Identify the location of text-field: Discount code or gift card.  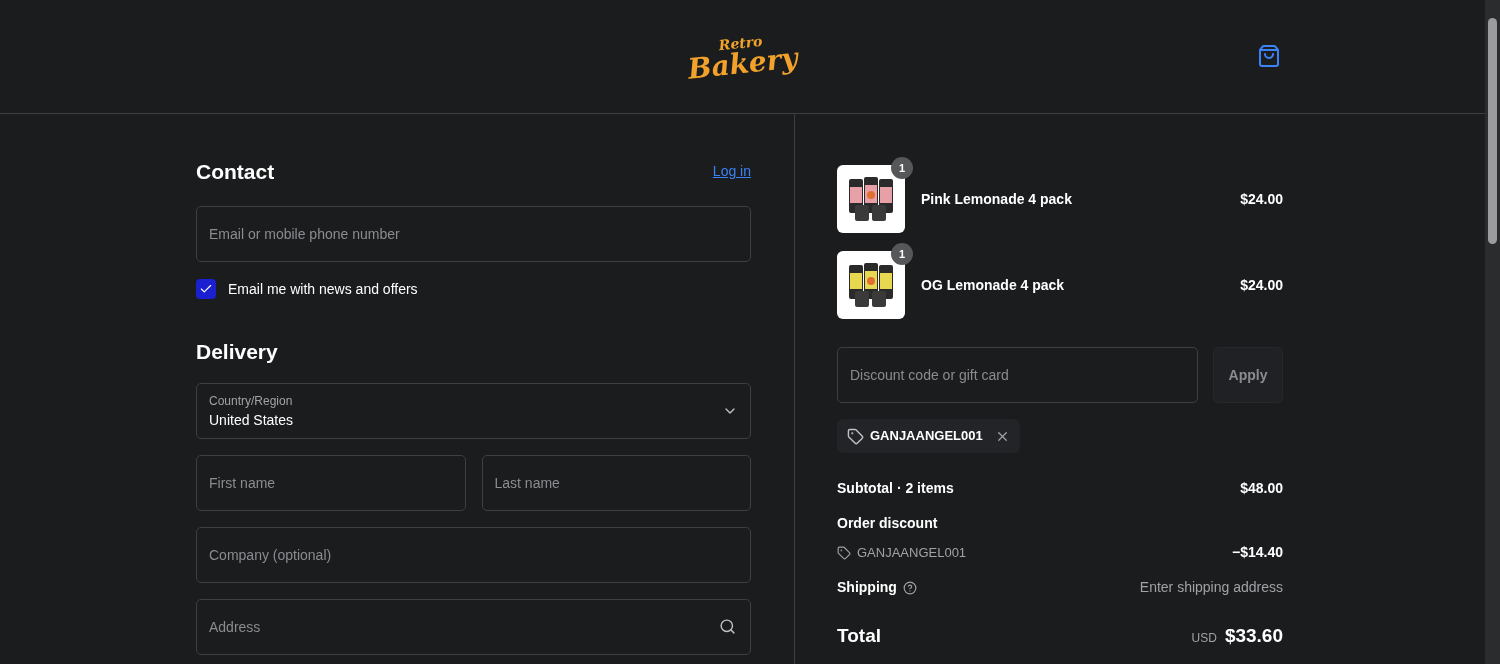
(1017, 375).